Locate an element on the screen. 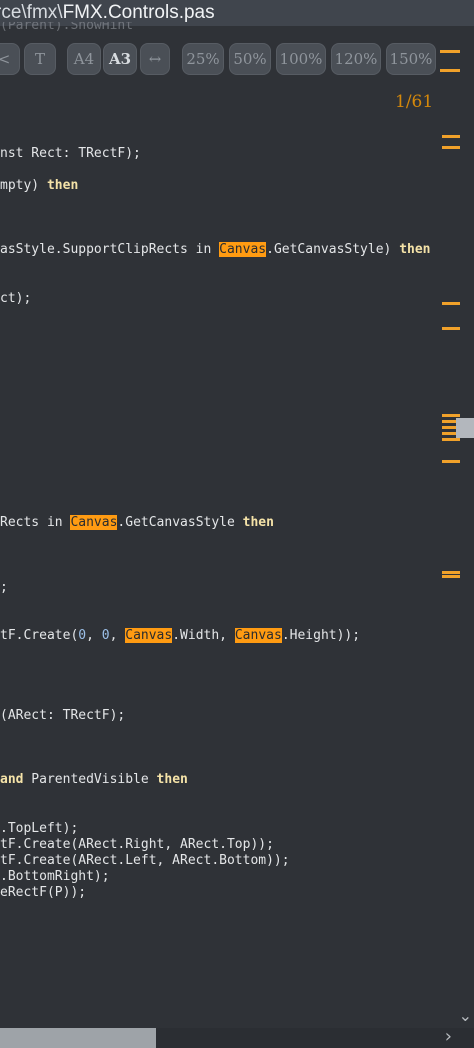  code-line: (ARect: TRectF); is located at coordinates (63, 715).